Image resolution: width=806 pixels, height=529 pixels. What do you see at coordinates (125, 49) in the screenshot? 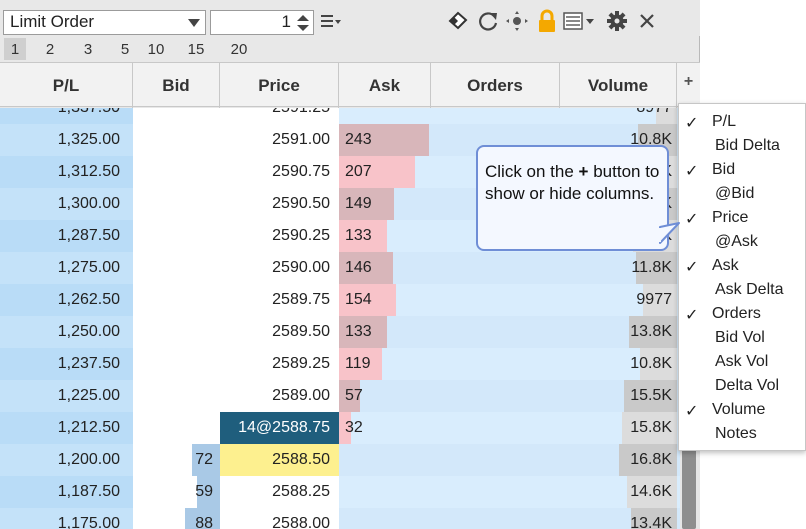
I see `size-preset-5: 5` at bounding box center [125, 49].